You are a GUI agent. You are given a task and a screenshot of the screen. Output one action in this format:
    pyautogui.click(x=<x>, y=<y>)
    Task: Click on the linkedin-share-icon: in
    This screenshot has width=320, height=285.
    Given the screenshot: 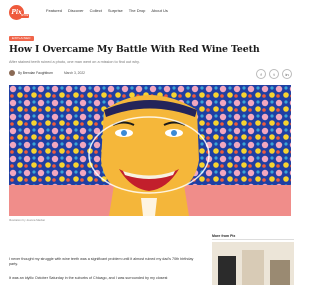 What is the action you would take?
    pyautogui.click(x=287, y=74)
    